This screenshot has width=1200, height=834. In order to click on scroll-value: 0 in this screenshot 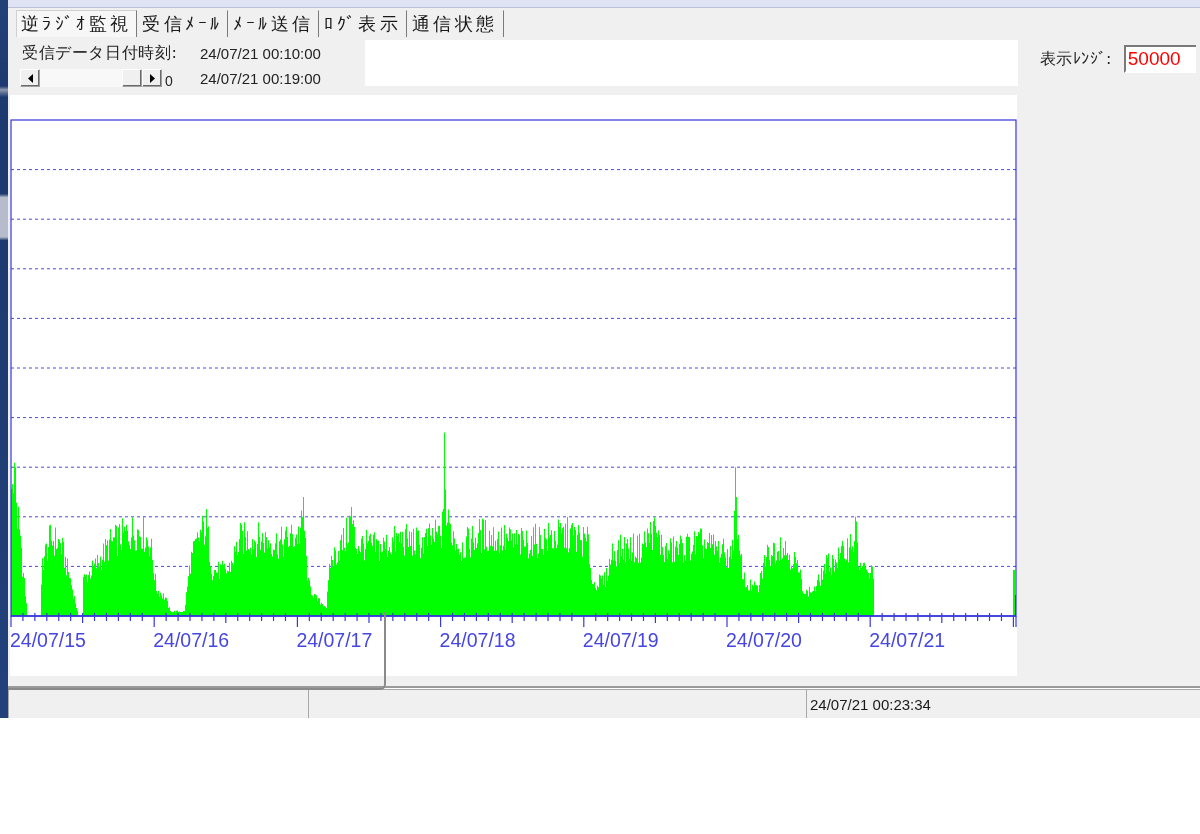, I will do `click(169, 81)`.